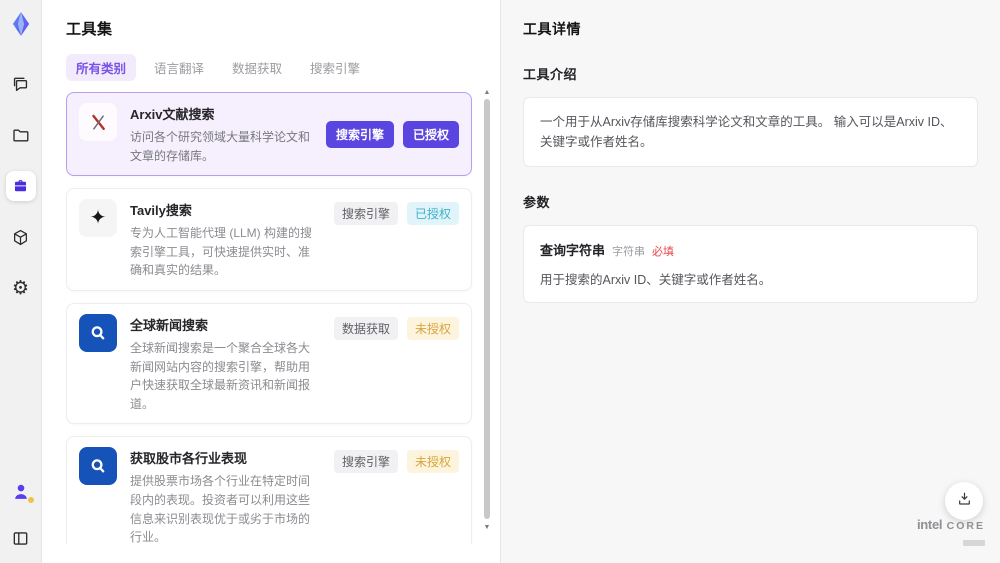 The width and height of the screenshot is (1000, 563). Describe the element at coordinates (161, 211) in the screenshot. I see `tool-name: Tavily搜索` at that location.